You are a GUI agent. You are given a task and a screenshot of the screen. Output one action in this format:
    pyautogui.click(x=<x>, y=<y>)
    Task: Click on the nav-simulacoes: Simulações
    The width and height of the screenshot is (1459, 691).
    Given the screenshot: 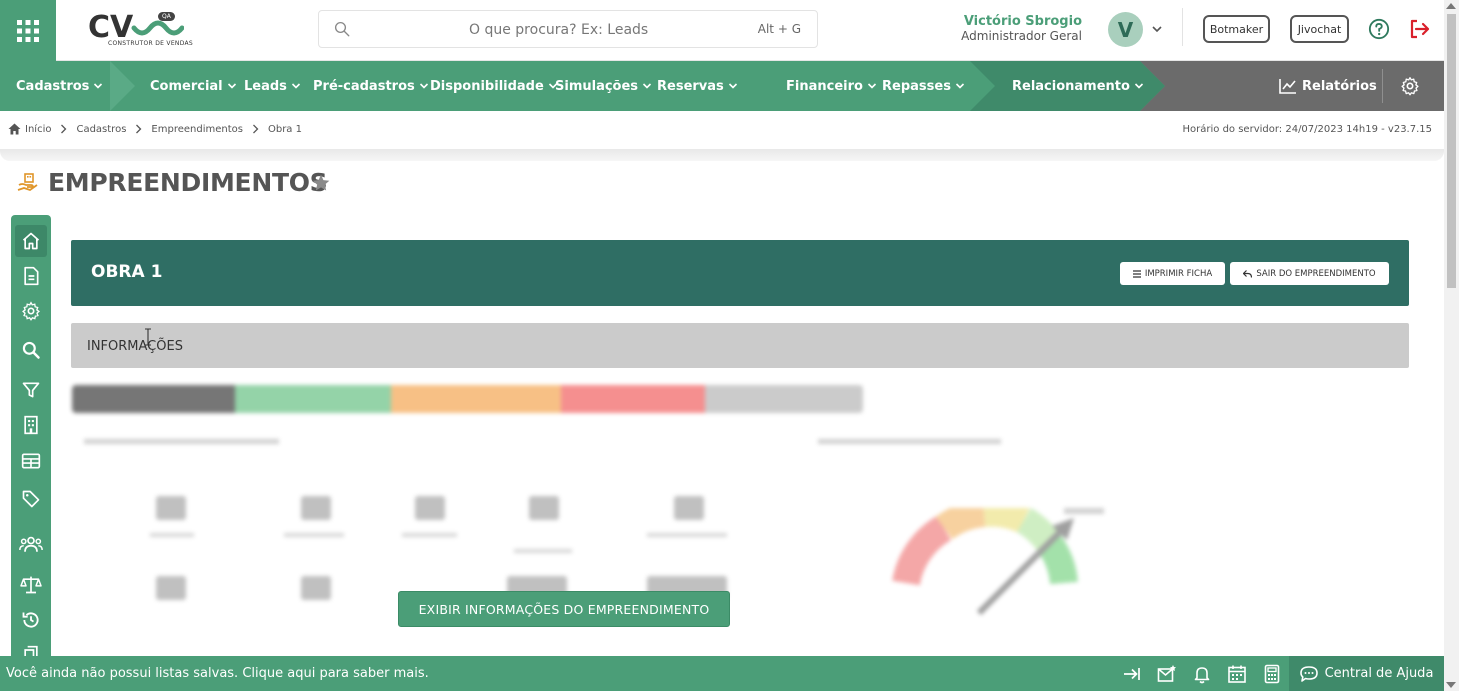 What is the action you would take?
    pyautogui.click(x=603, y=86)
    